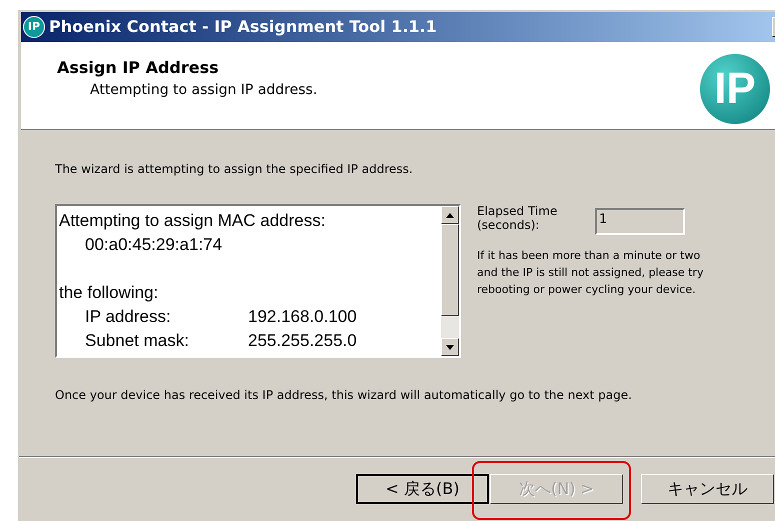 This screenshot has height=521, width=775. What do you see at coordinates (450, 270) in the screenshot?
I see `scroll-thumb` at bounding box center [450, 270].